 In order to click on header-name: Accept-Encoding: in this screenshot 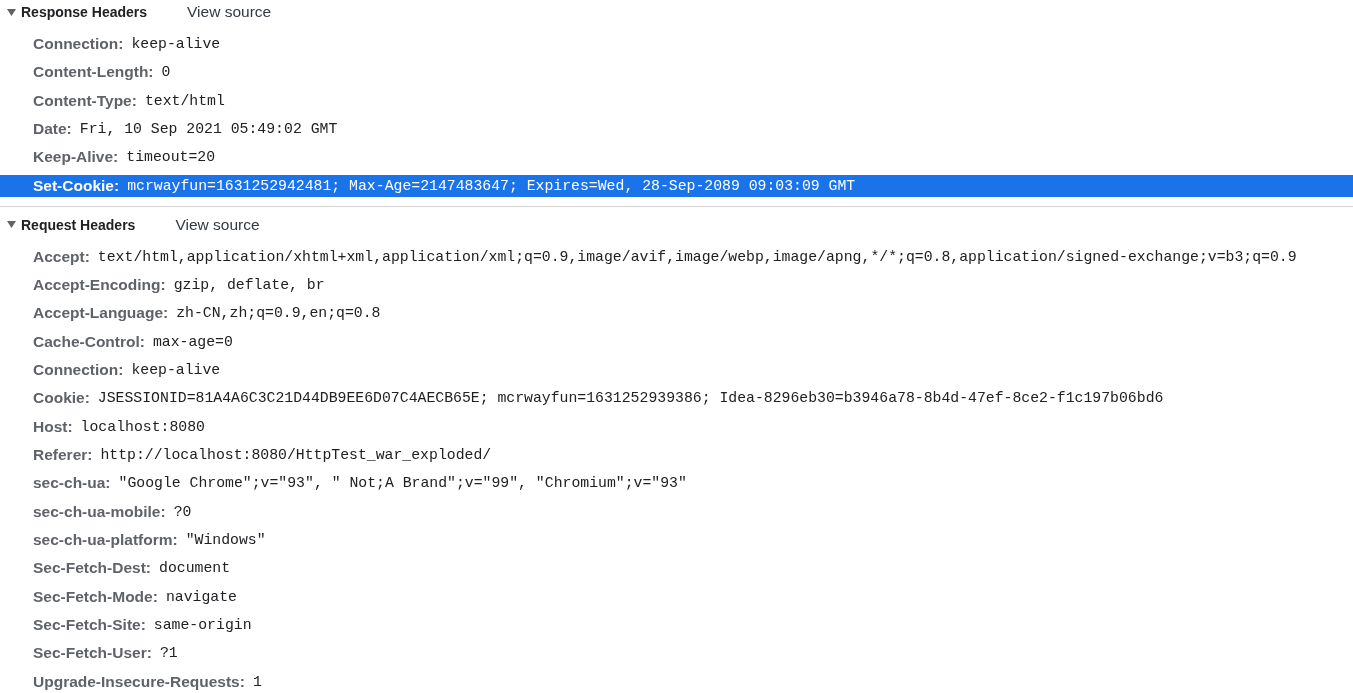, I will do `click(99, 284)`.